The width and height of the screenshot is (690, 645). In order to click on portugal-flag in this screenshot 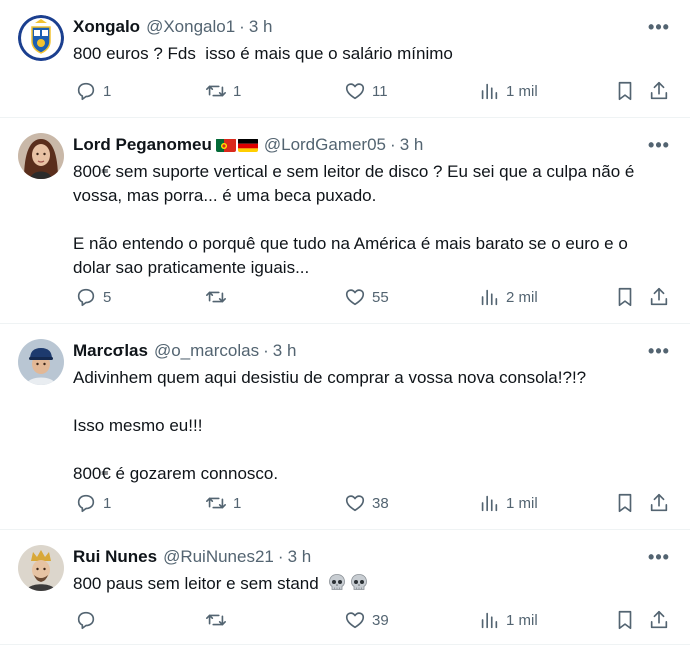, I will do `click(225, 145)`.